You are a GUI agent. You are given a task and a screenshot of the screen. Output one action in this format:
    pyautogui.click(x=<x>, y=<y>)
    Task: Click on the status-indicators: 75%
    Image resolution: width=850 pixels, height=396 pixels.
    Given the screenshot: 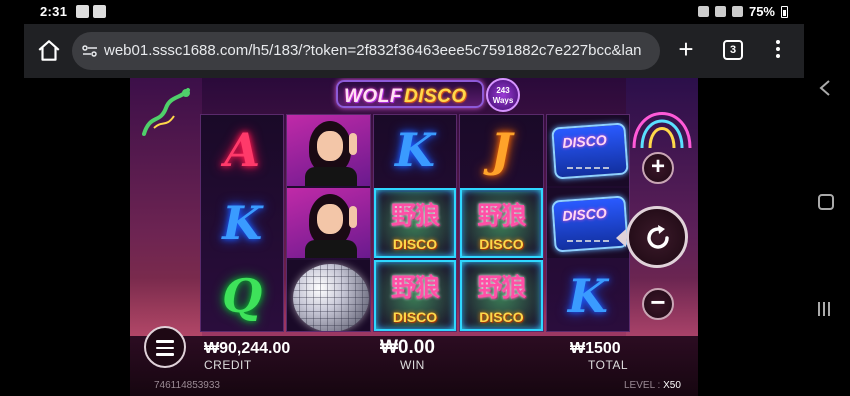 What is the action you would take?
    pyautogui.click(x=742, y=11)
    